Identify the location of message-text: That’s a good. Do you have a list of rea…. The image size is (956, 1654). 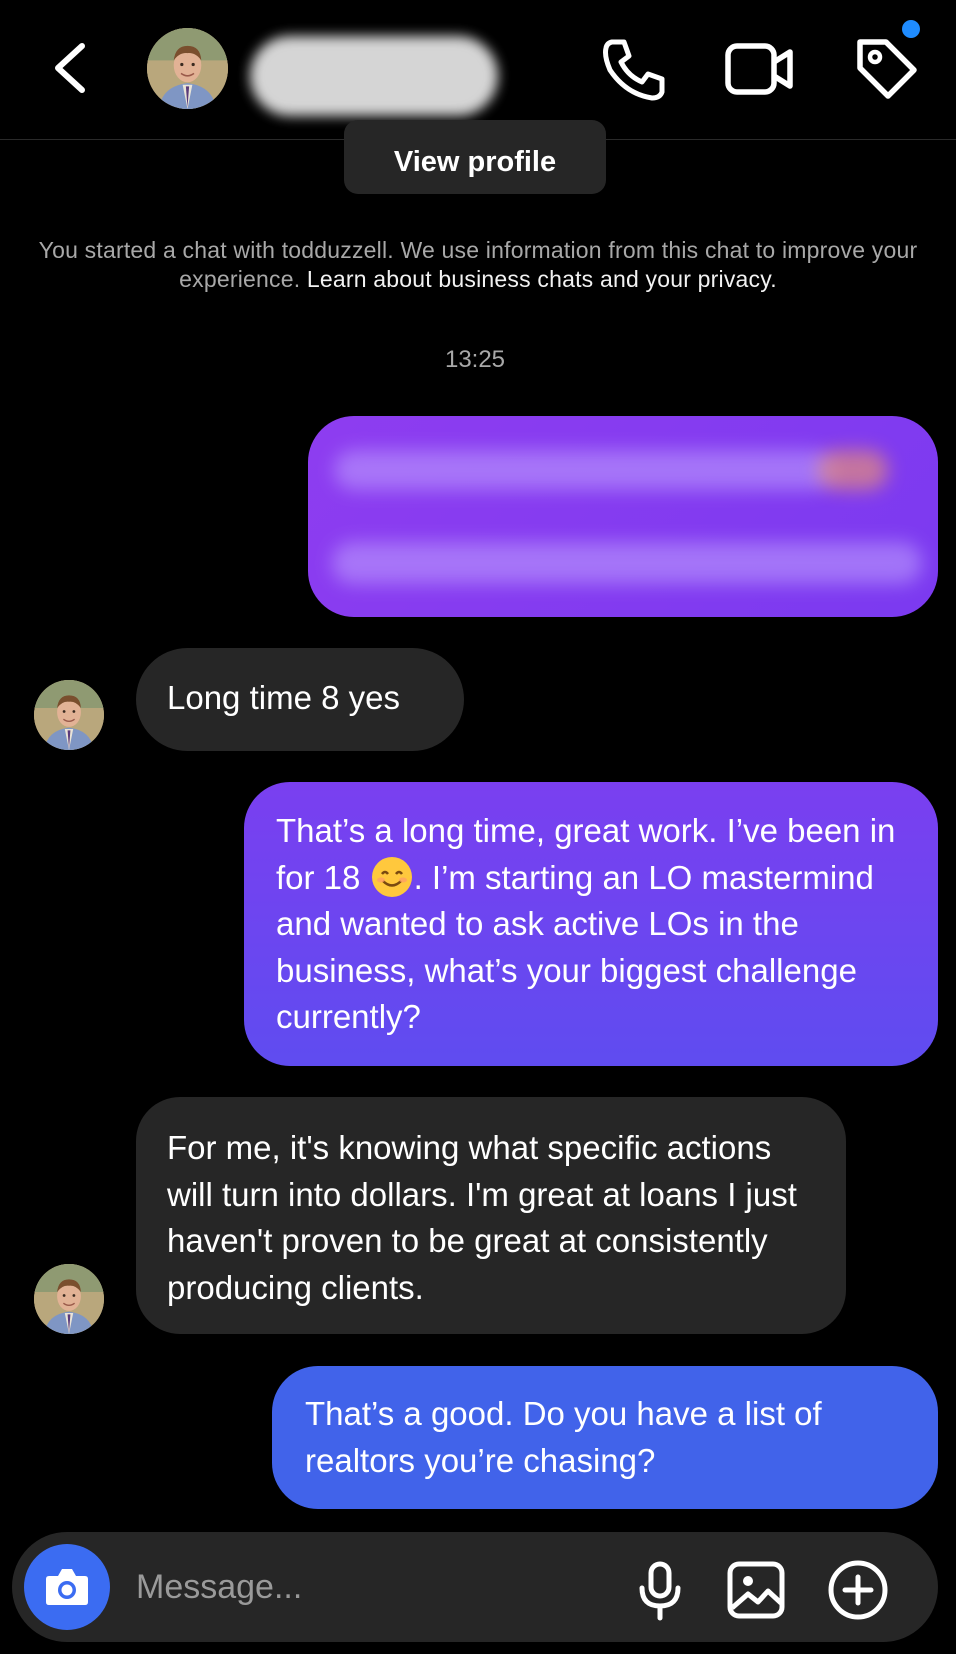
(563, 1437).